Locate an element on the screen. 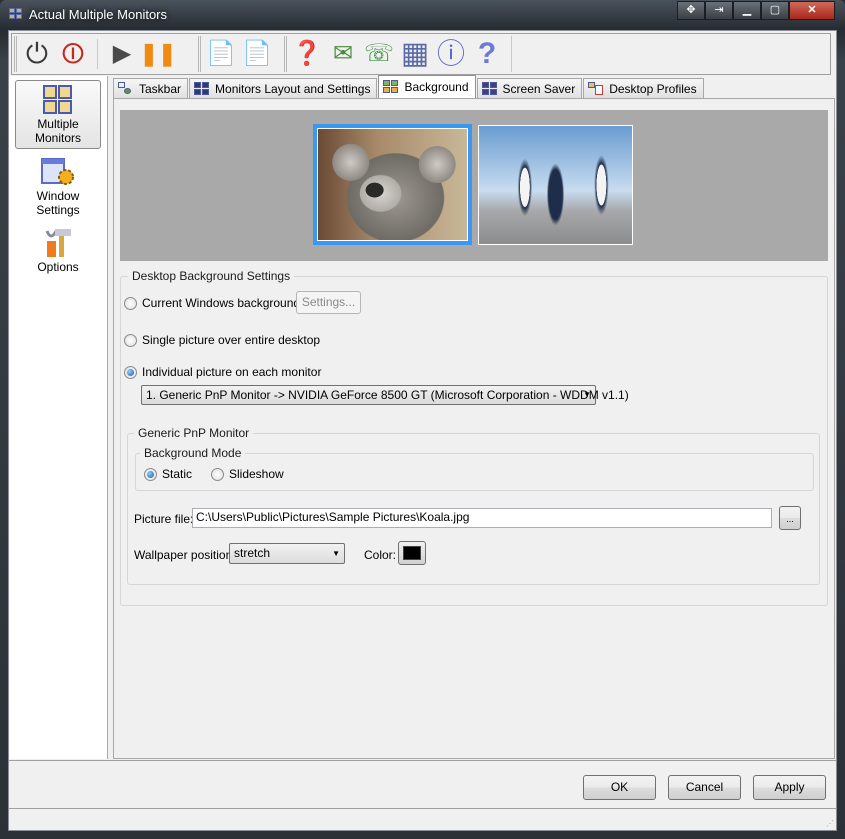  shutdown-button: ⏼ is located at coordinates (73, 54).